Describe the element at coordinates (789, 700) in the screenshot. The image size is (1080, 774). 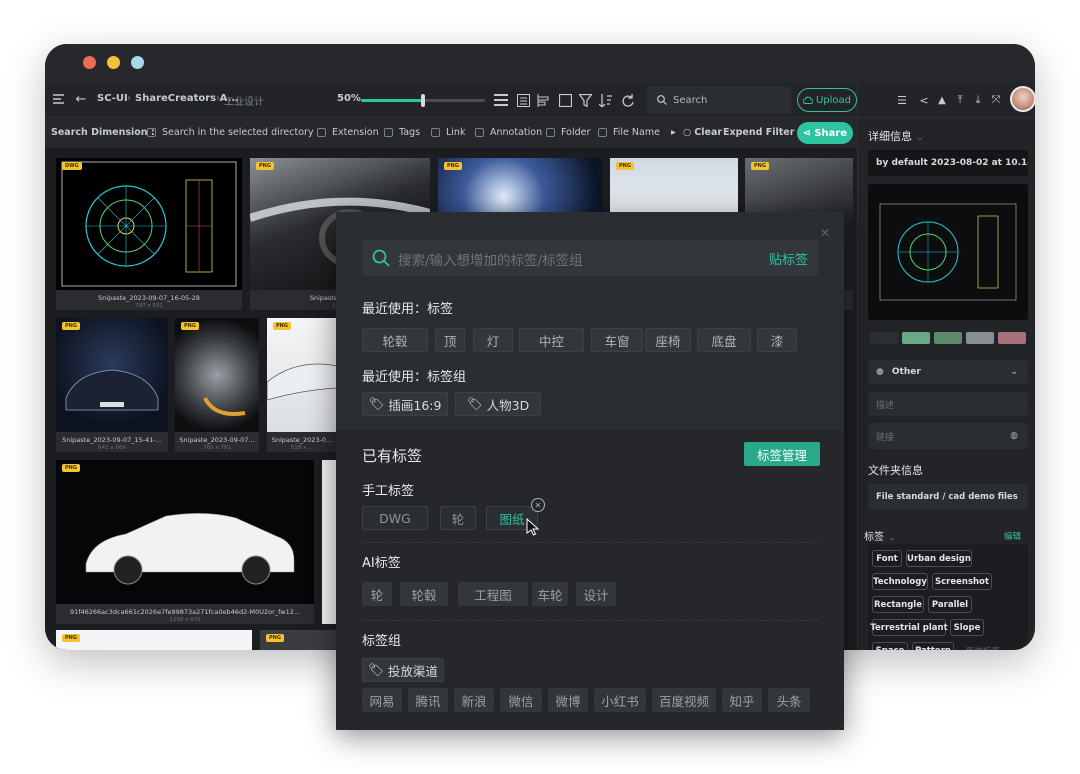
I see `group-tag-chip: 头条` at that location.